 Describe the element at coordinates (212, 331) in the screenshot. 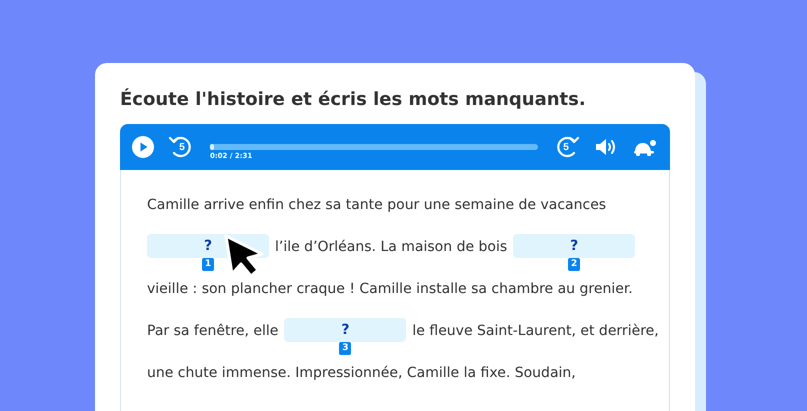

I see `story-text: Par sa fenêtre, elle` at that location.